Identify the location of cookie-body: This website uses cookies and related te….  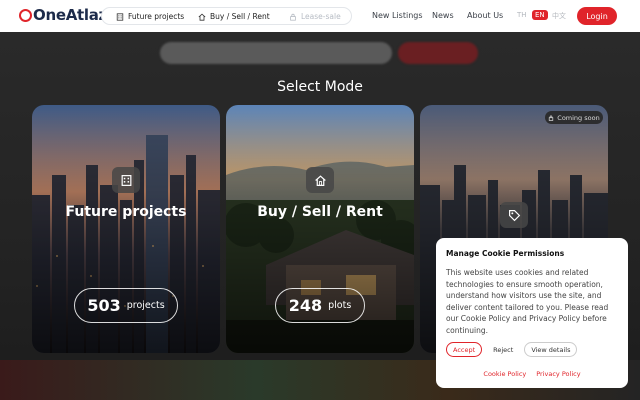
(527, 301).